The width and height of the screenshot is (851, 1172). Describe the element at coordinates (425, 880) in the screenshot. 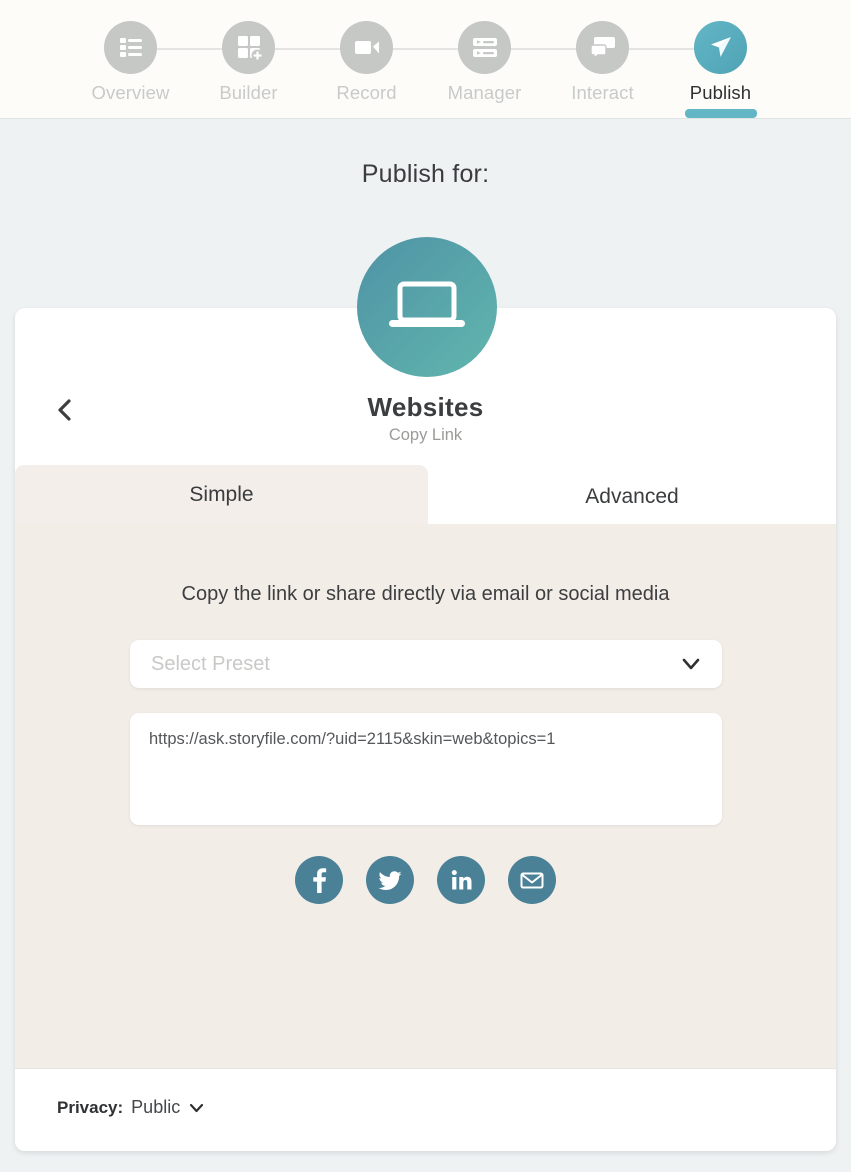

I see `social-share-row` at that location.